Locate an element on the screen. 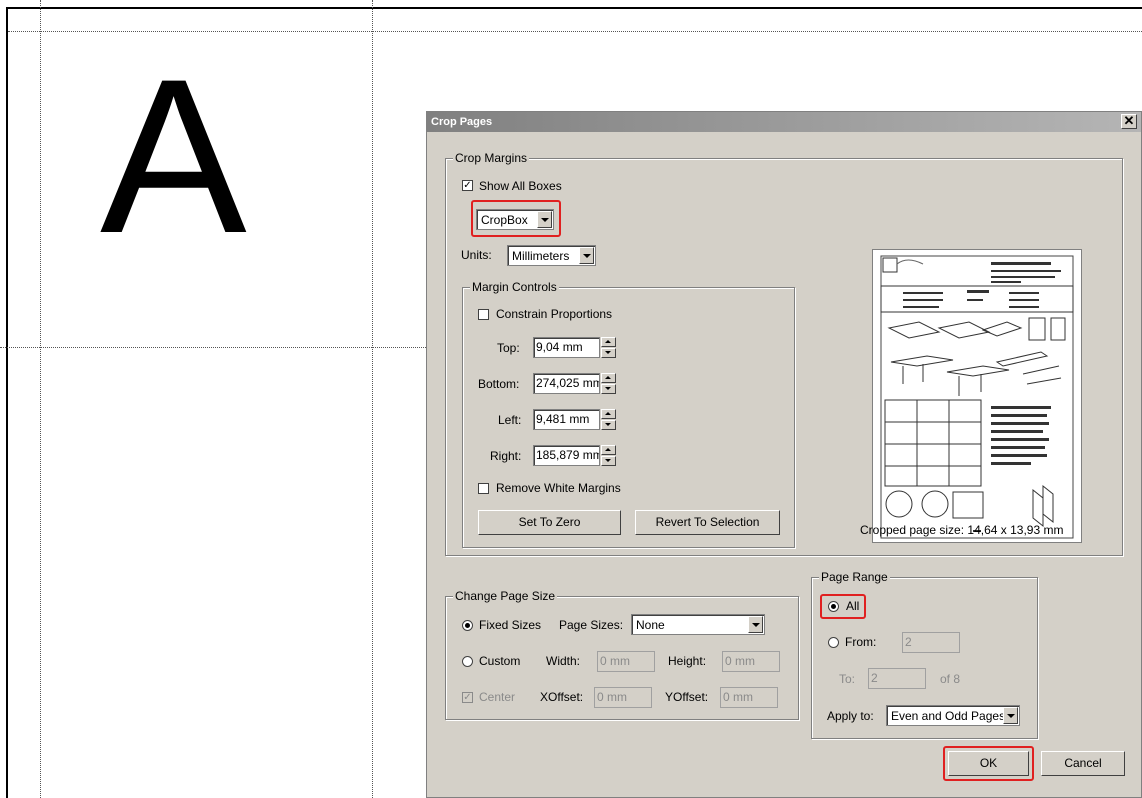 This screenshot has height=798, width=1142. xoffset-input: 0 mm is located at coordinates (623, 697).